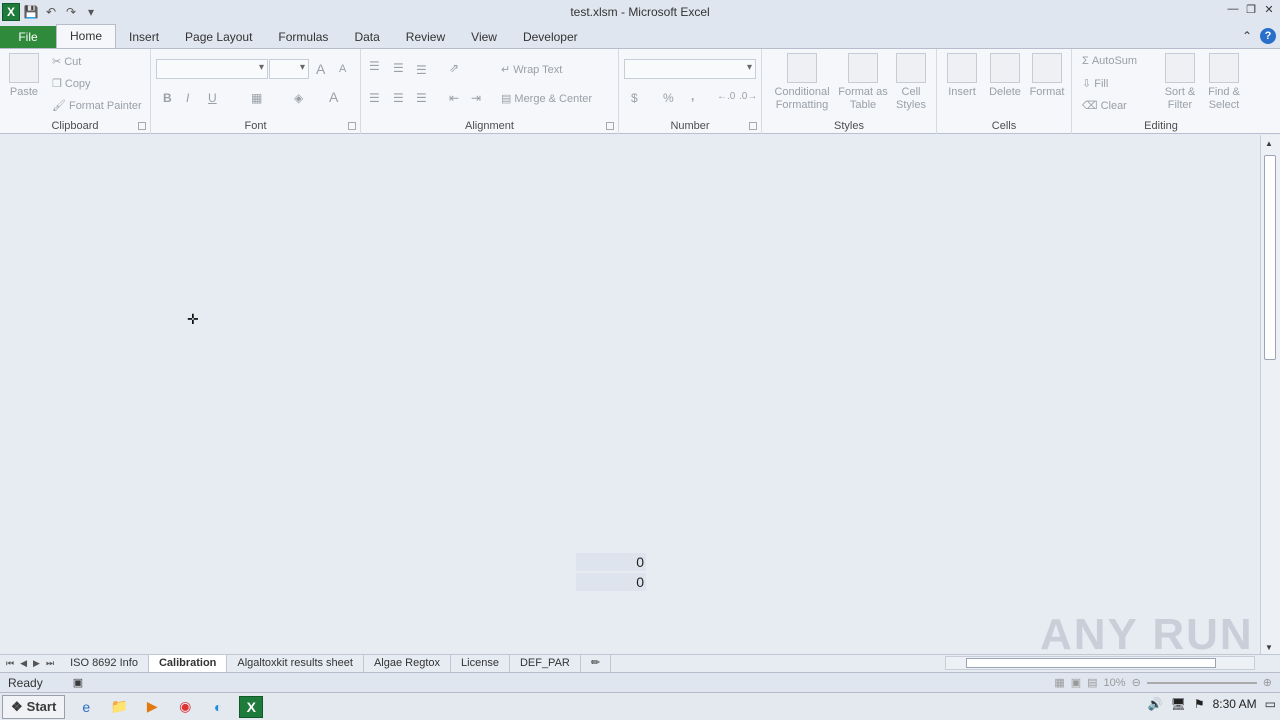  Describe the element at coordinates (1269, 9) in the screenshot. I see `close-icon: ✕` at that location.